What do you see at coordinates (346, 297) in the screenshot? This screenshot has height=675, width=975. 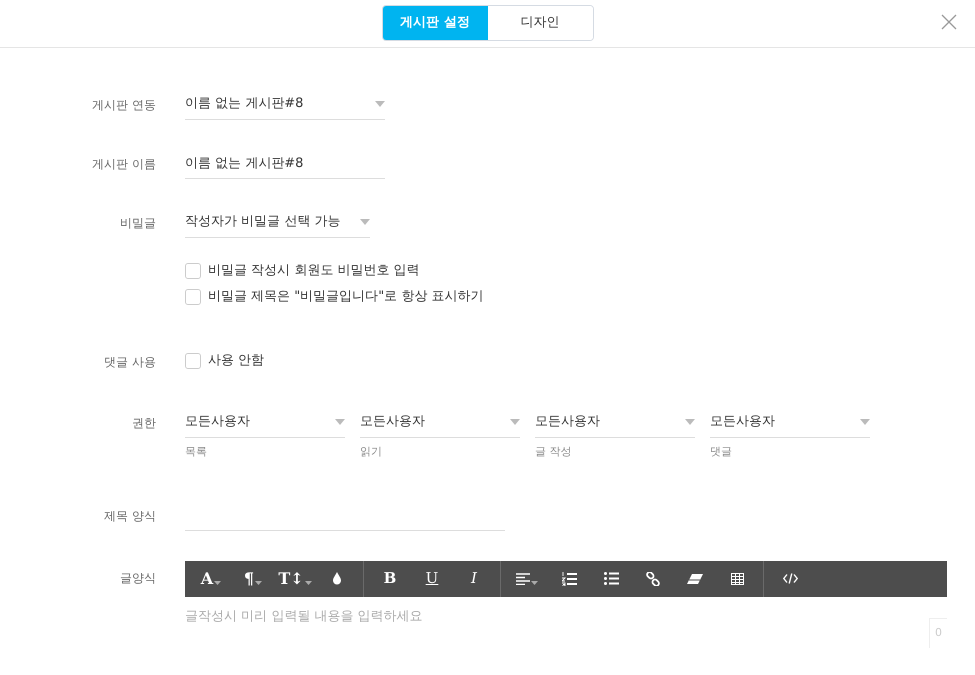 I see `checkbox-label: 비밀글 제목은 "비밀글입니다"로 항상 표시하기` at bounding box center [346, 297].